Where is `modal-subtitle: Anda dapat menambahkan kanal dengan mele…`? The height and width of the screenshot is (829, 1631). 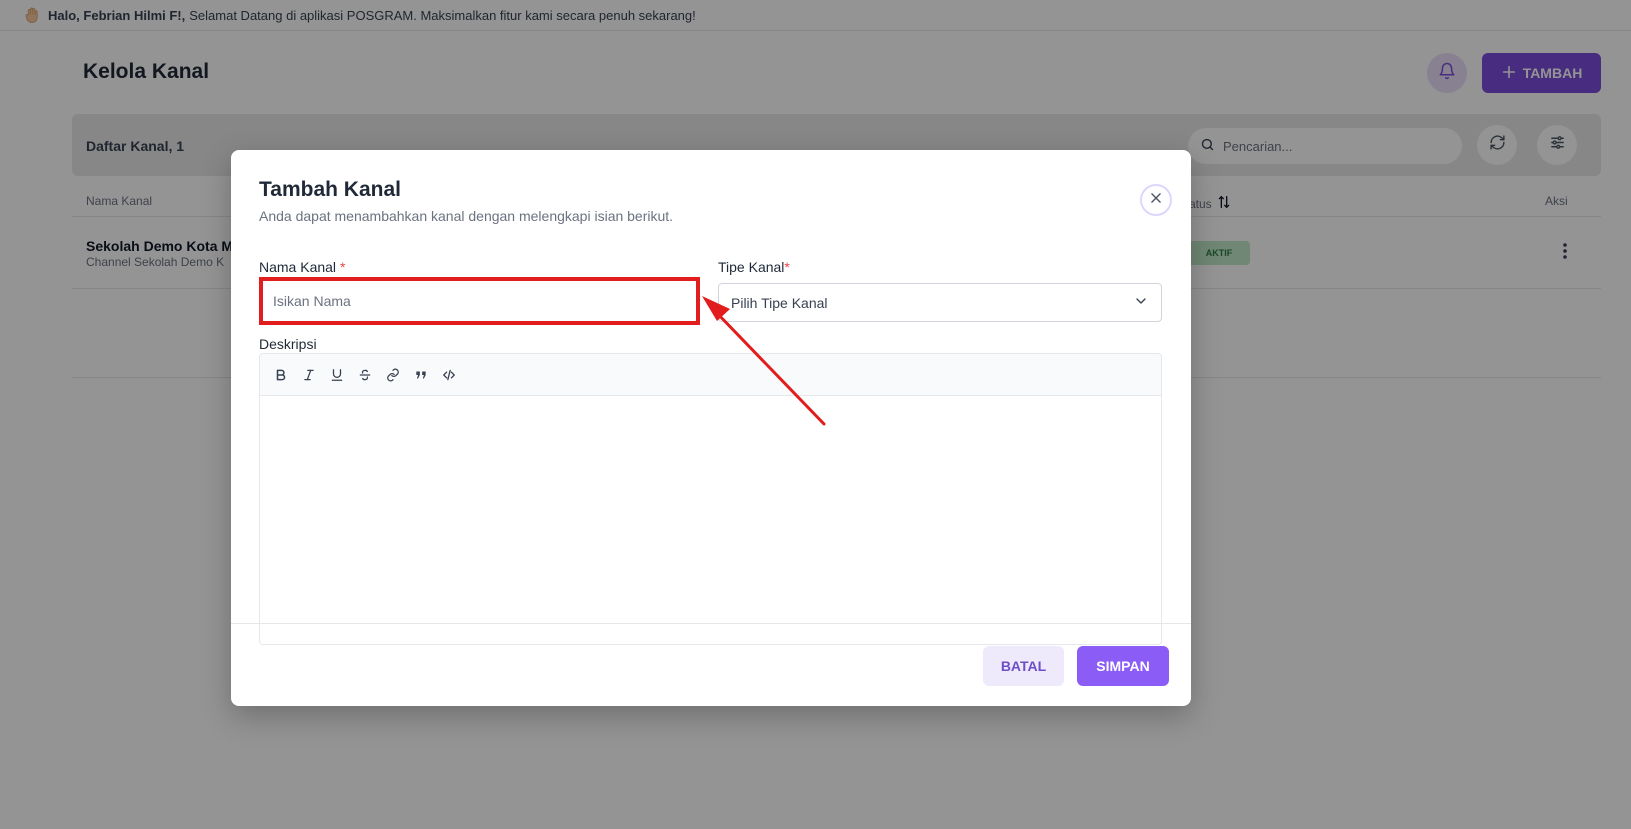 modal-subtitle: Anda dapat menambahkan kanal dengan mele… is located at coordinates (466, 216).